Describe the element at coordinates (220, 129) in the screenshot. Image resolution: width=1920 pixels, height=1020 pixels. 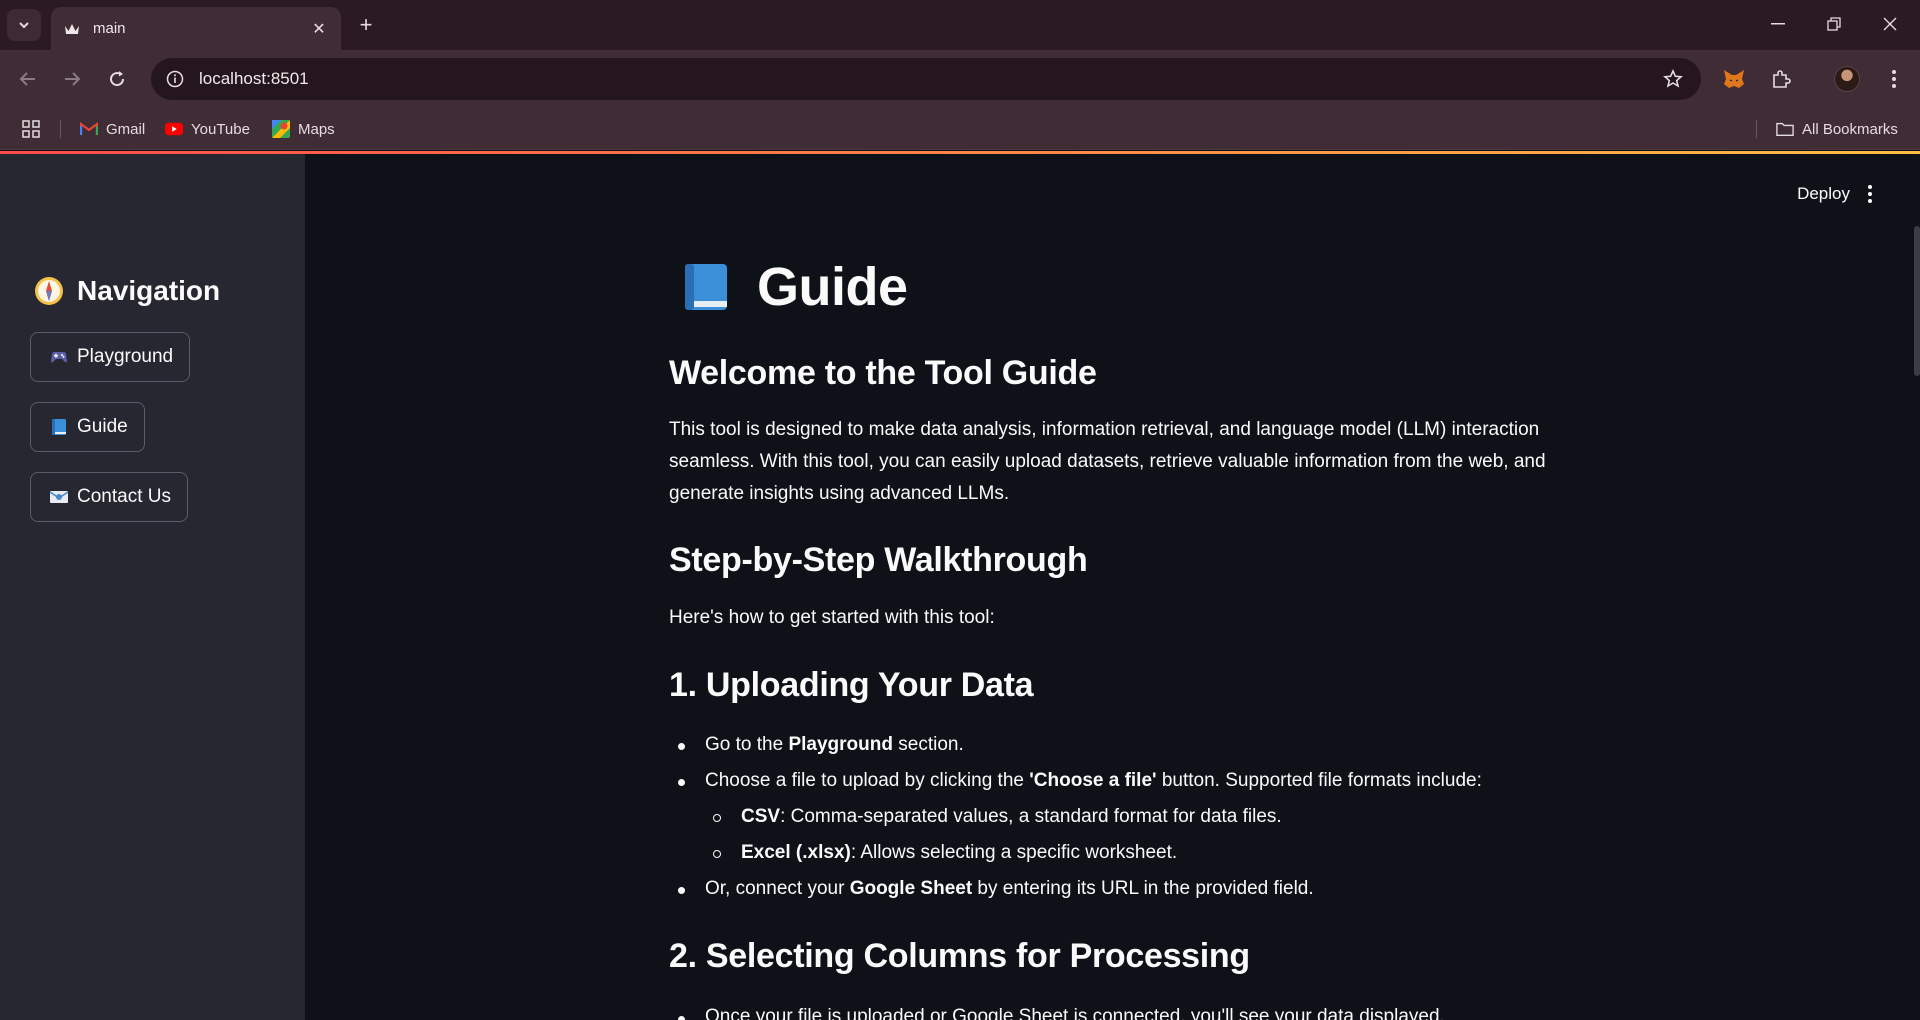
I see `bookmark-label: YouTube` at that location.